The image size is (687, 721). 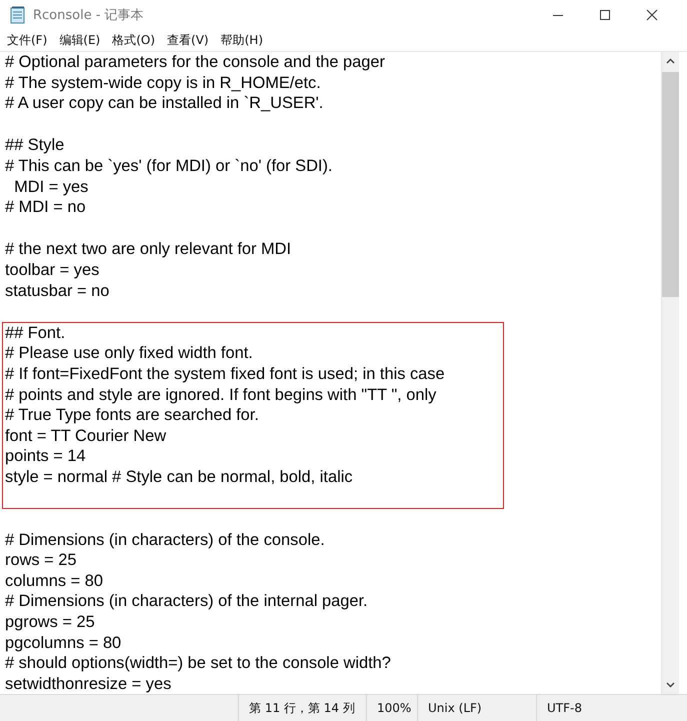 What do you see at coordinates (50, 622) in the screenshot?
I see `text-line: pgrows = 25` at bounding box center [50, 622].